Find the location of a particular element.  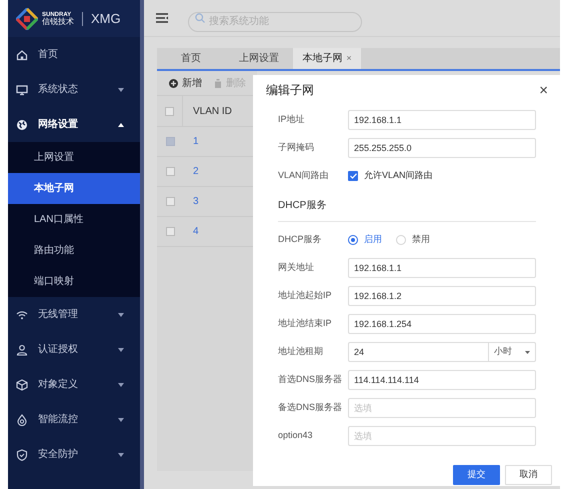

sidebar-item: 安全防护 is located at coordinates (74, 454).